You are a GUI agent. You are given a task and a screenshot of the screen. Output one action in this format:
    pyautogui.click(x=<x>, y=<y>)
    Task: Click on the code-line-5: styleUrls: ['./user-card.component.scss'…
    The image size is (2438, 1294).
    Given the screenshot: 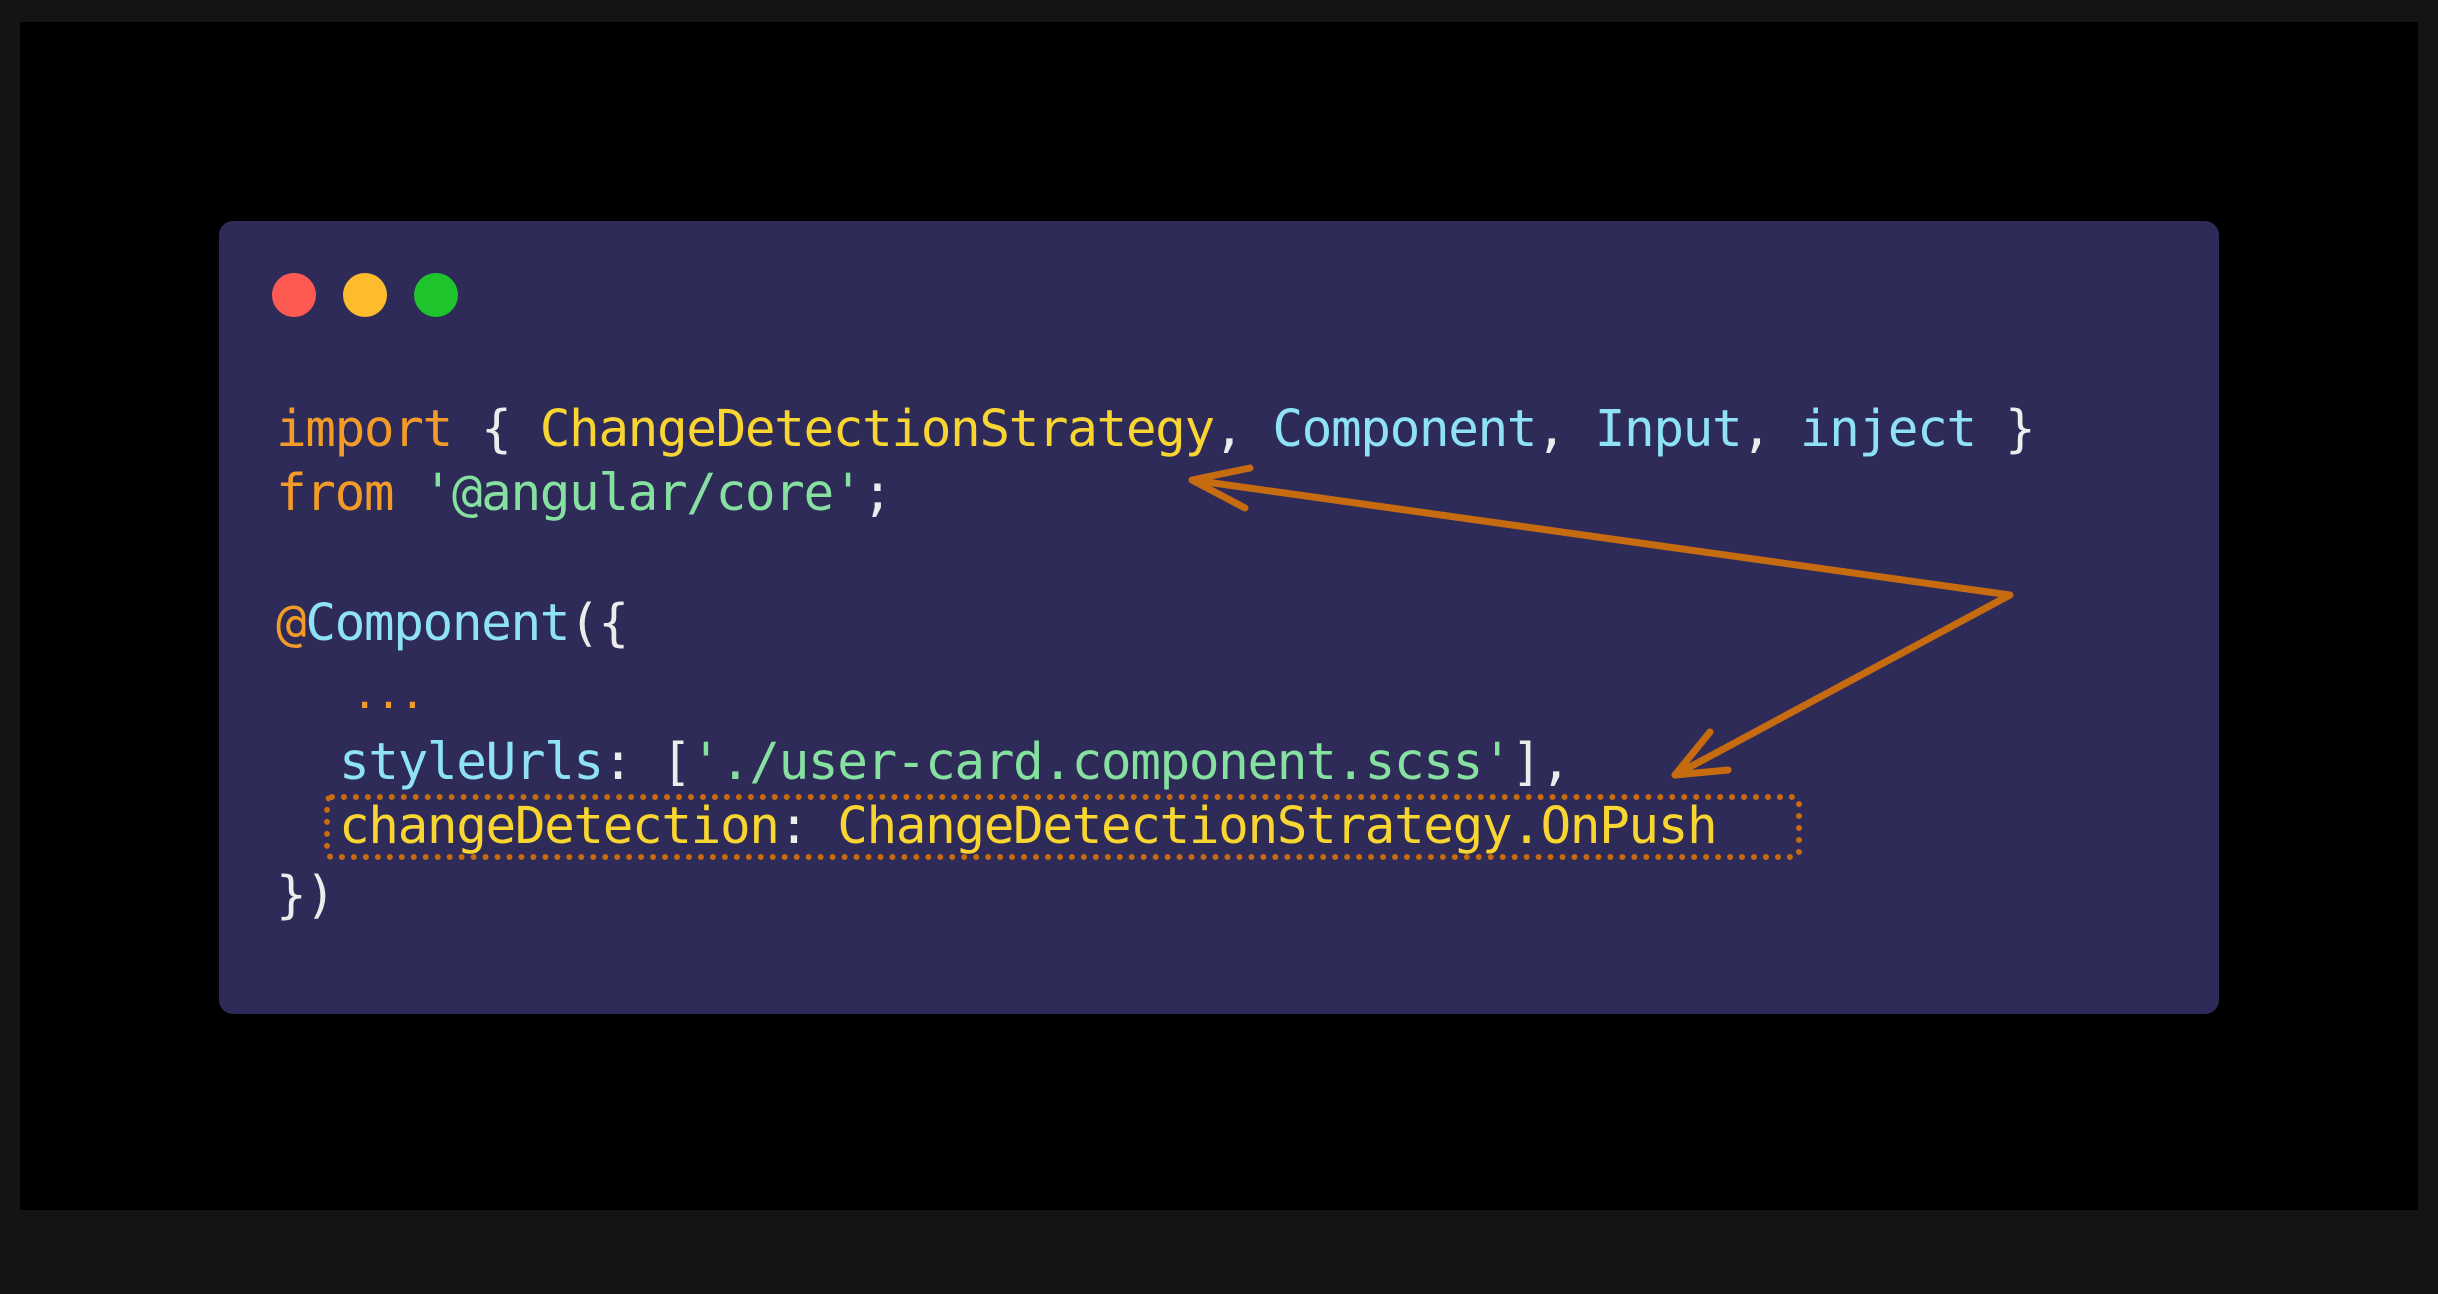 What is the action you would take?
    pyautogui.click(x=955, y=763)
    